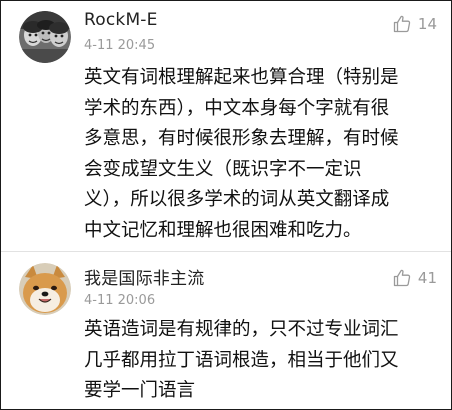  I want to click on like-count: 14, so click(427, 24).